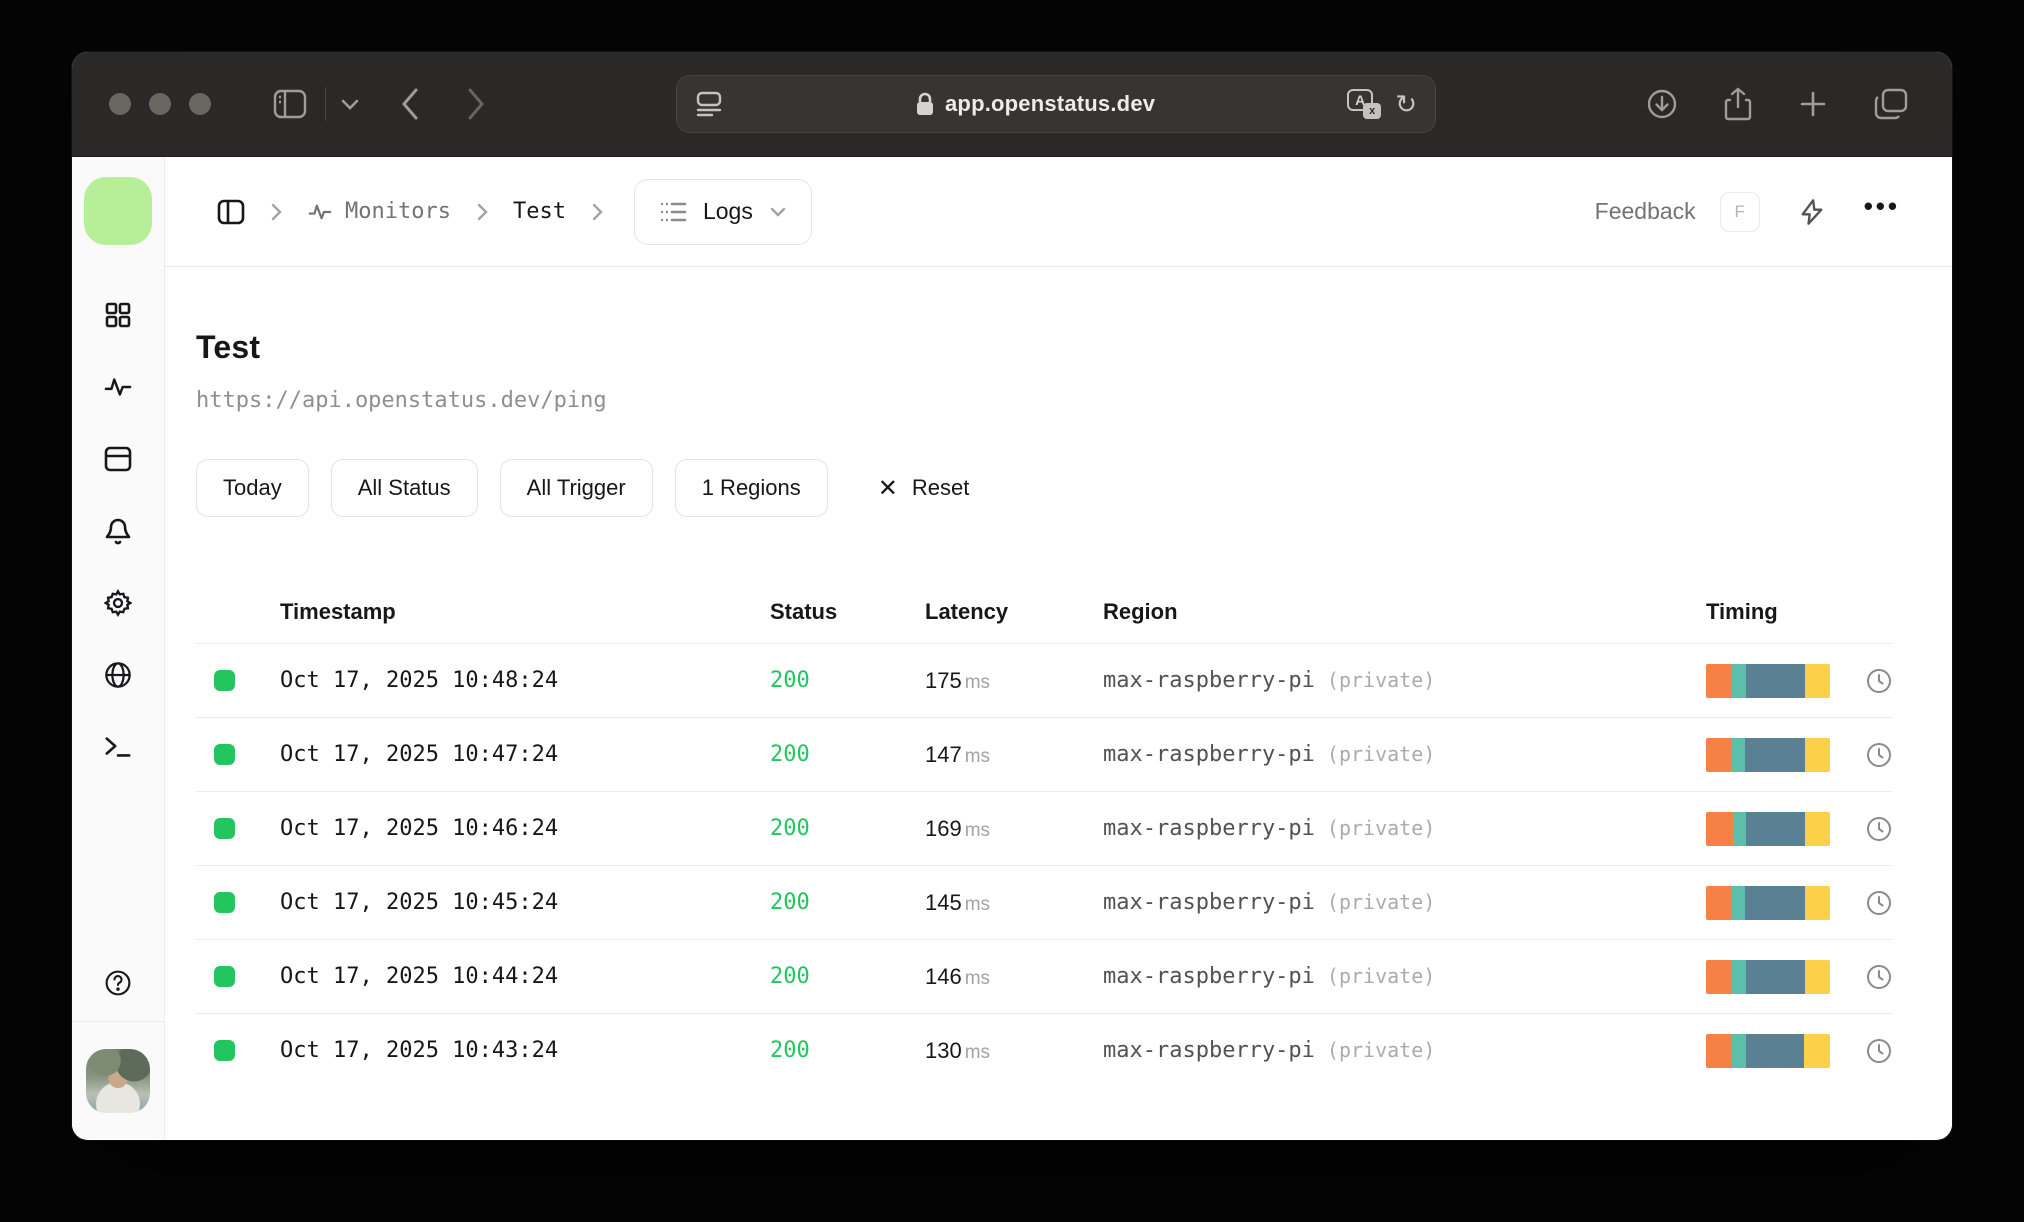 The height and width of the screenshot is (1222, 2024). What do you see at coordinates (118, 387) in the screenshot?
I see `sidebar-item-monitors` at bounding box center [118, 387].